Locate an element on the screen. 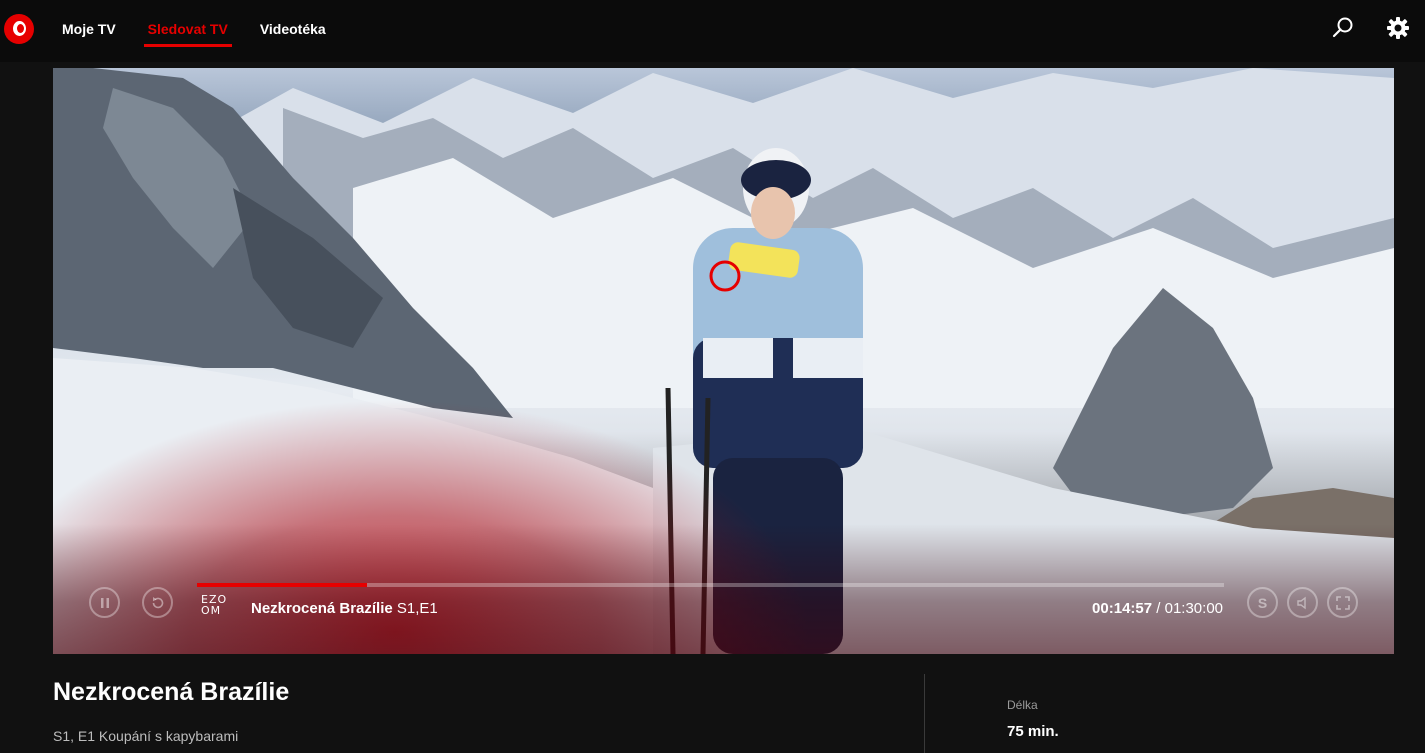  top-navigation-bar: Moje TV Sledovat TV Videotéka is located at coordinates (712, 31).